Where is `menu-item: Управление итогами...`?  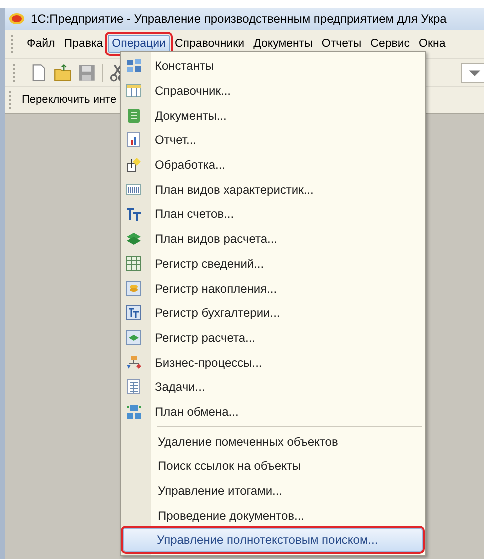 menu-item: Управление итогами... is located at coordinates (273, 491).